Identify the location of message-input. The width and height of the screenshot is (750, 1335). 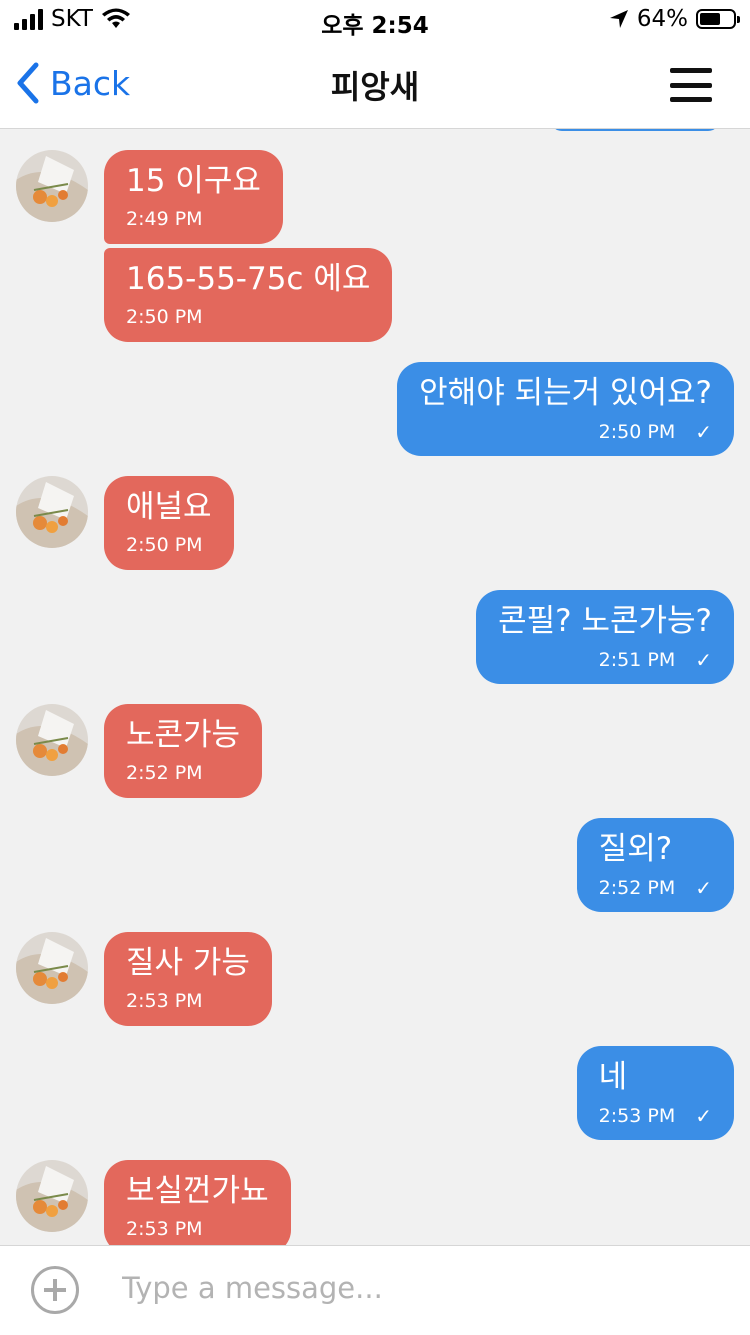
(422, 1288).